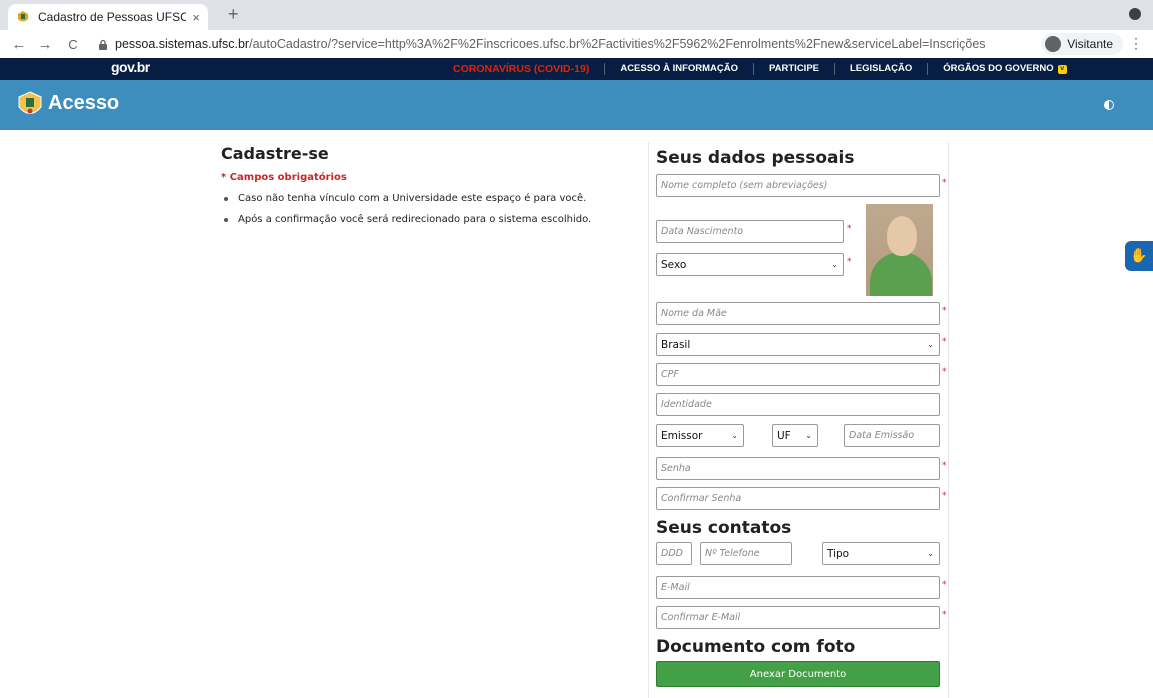 The width and height of the screenshot is (1153, 698). What do you see at coordinates (798, 313) in the screenshot?
I see `mother-name-input: Nome da Mãe` at bounding box center [798, 313].